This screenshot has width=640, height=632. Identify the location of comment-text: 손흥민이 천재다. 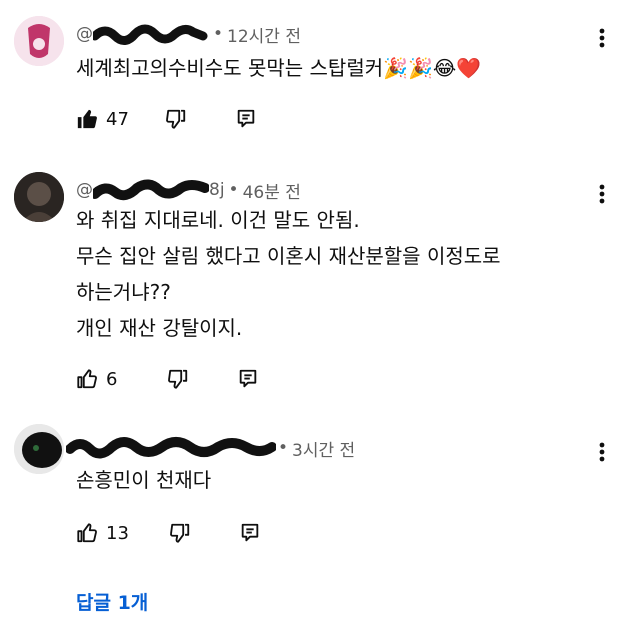
(143, 480).